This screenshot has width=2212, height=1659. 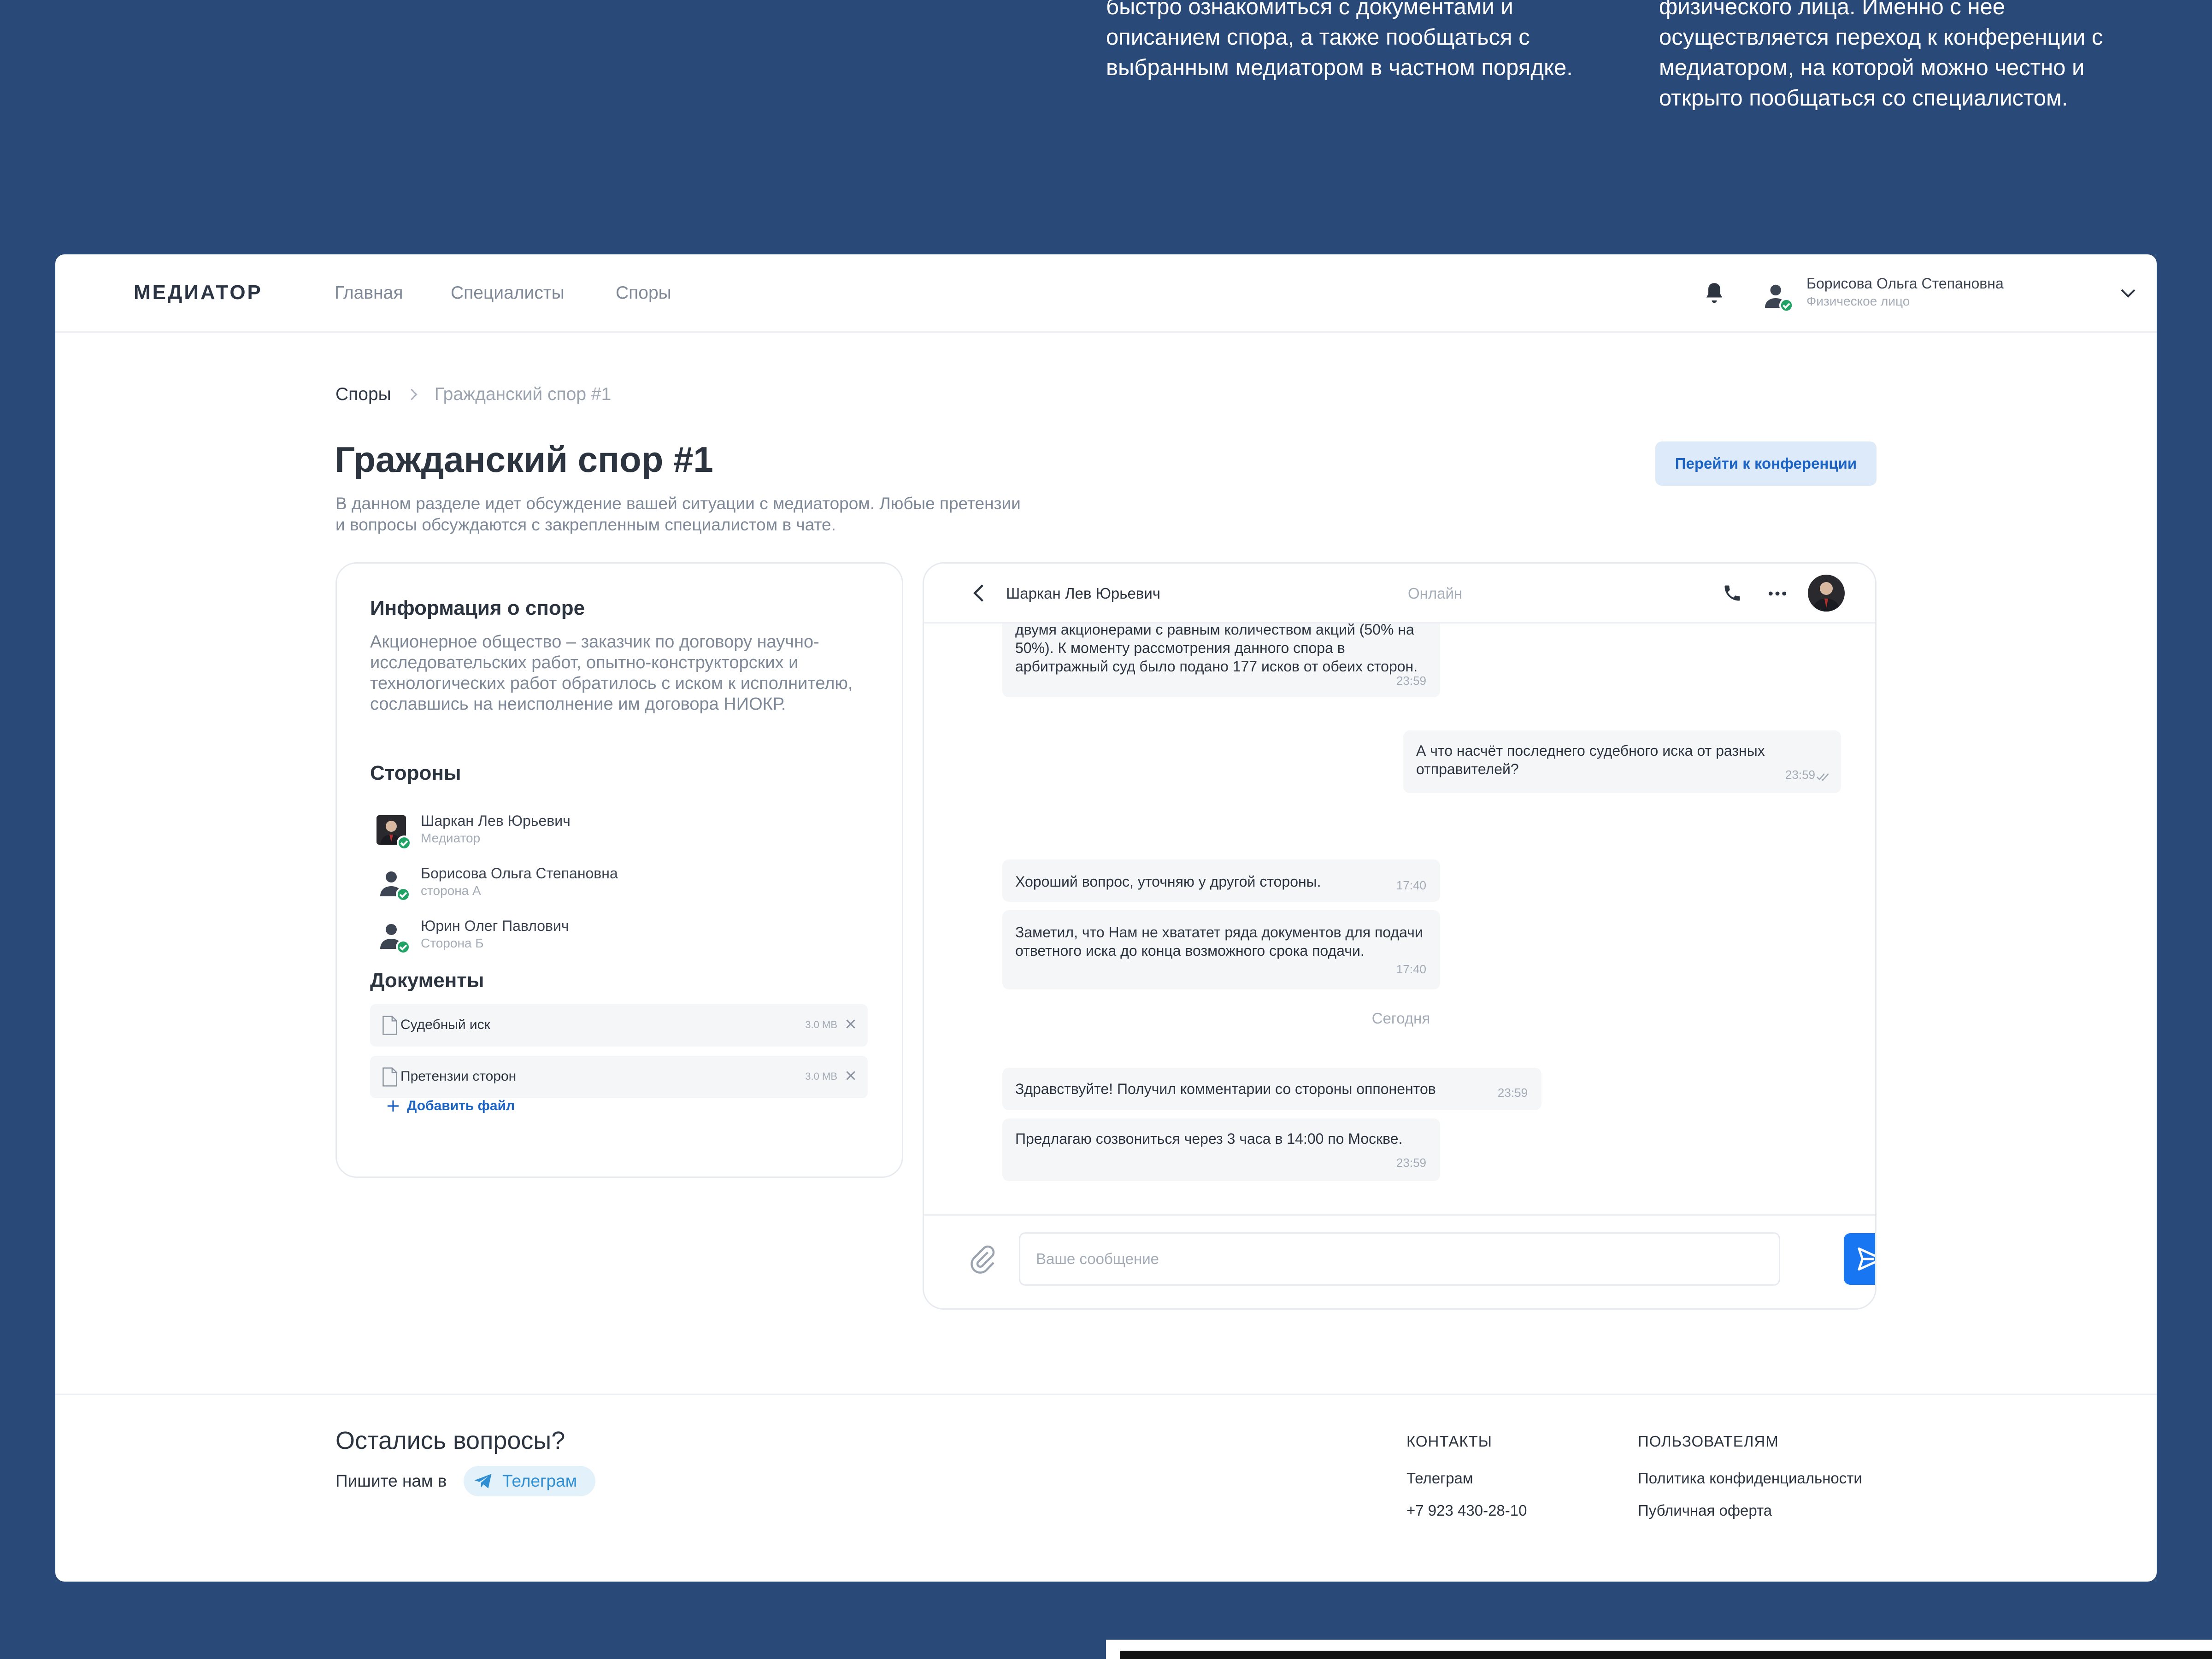 What do you see at coordinates (979, 593) in the screenshot?
I see `back-arrow-icon` at bounding box center [979, 593].